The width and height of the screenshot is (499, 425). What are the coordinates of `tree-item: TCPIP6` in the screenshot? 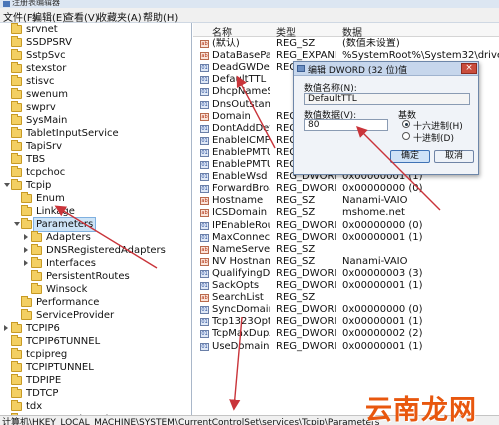 It's located at (95, 328).